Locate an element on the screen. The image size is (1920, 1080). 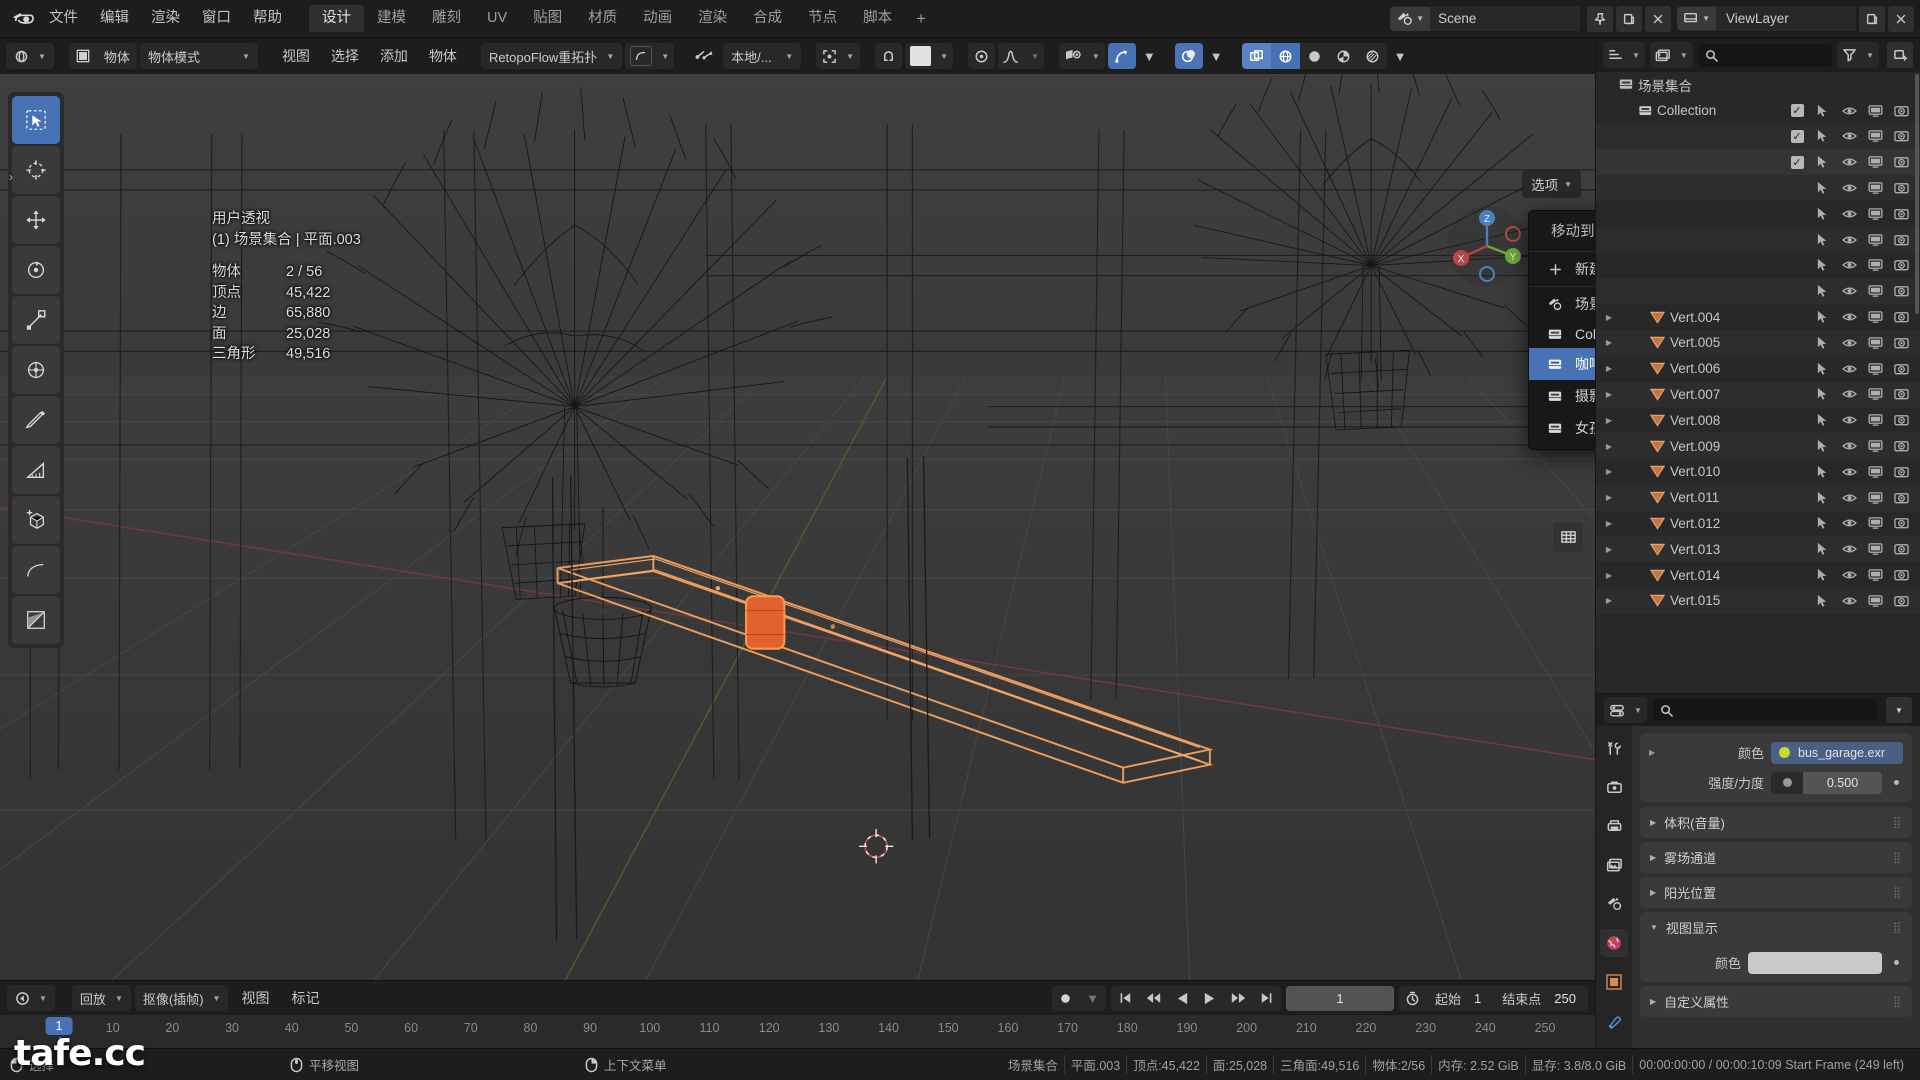
outliner-row: ▶ Vert.013 is located at coordinates (1758, 549).